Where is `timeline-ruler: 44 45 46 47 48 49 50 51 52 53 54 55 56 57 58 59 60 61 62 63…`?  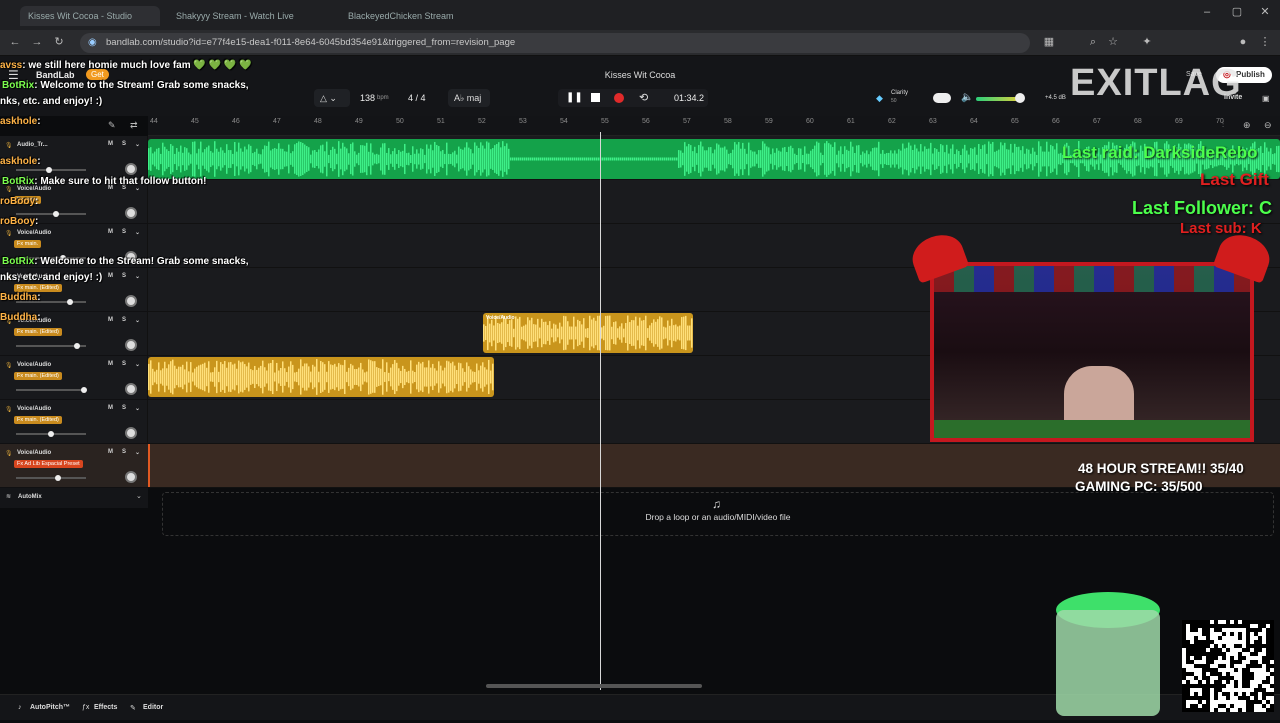 timeline-ruler: 44 45 46 47 48 49 50 51 52 53 54 55 56 57 58 59 60 61 62 63… is located at coordinates (714, 126).